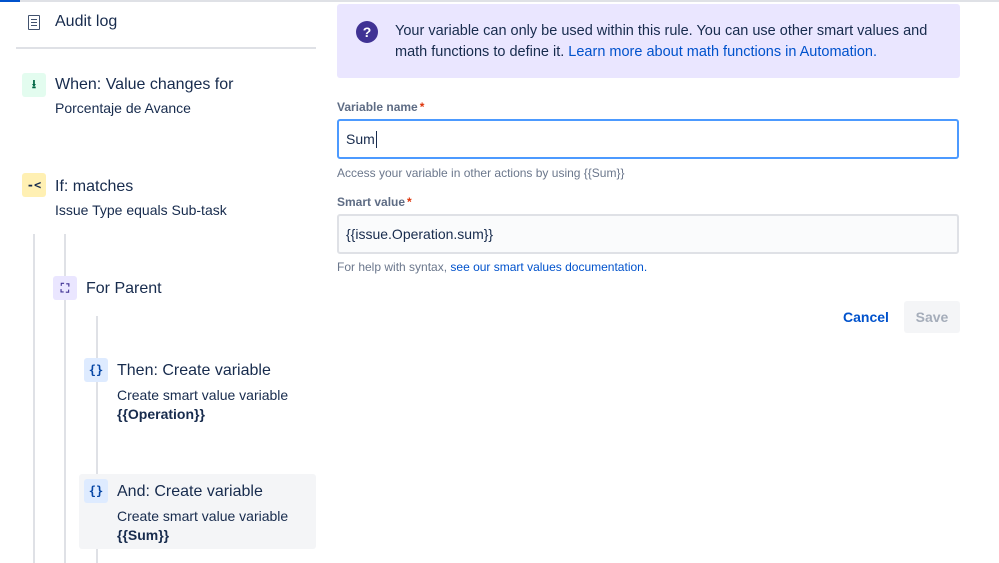 This screenshot has width=999, height=563. Describe the element at coordinates (367, 32) in the screenshot. I see `question-icon: ?` at that location.